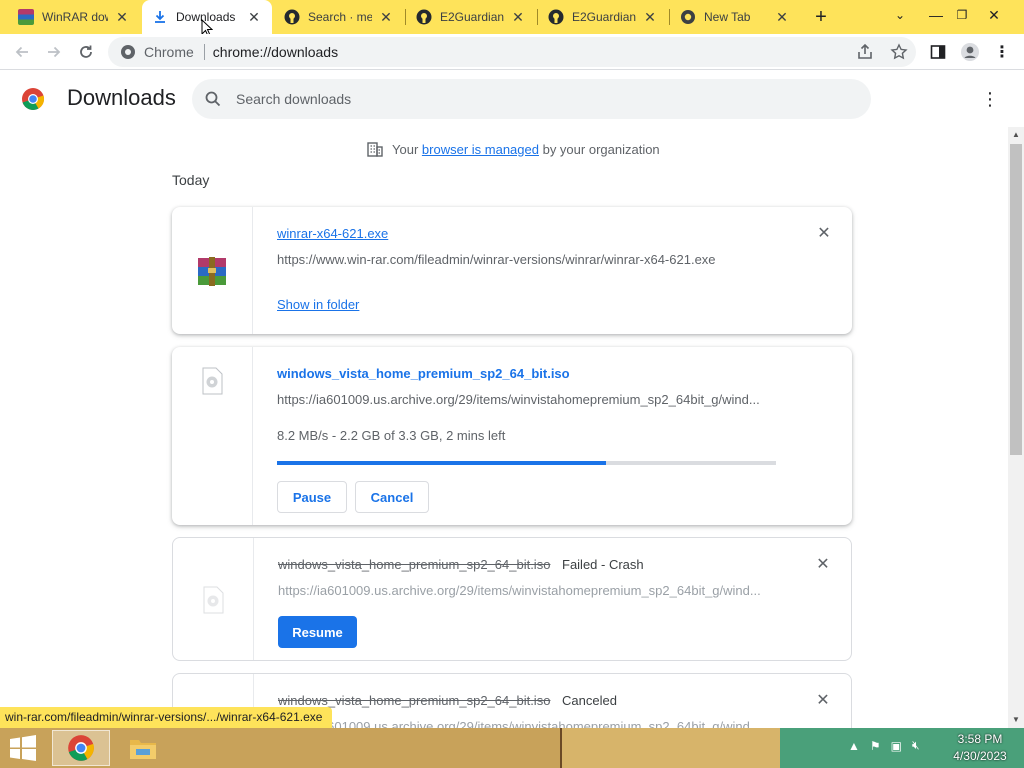  I want to click on clock-time: 3:58 PM, so click(980, 739).